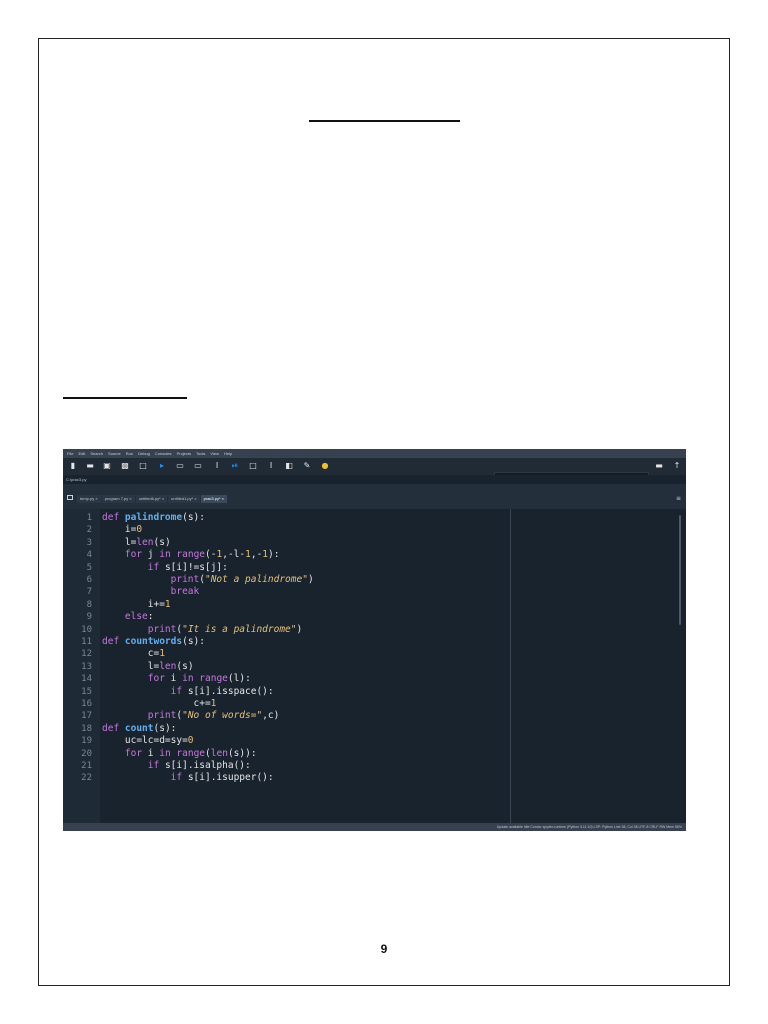 This screenshot has height=1024, width=768. What do you see at coordinates (136, 617) in the screenshot?
I see `code-token: else` at bounding box center [136, 617].